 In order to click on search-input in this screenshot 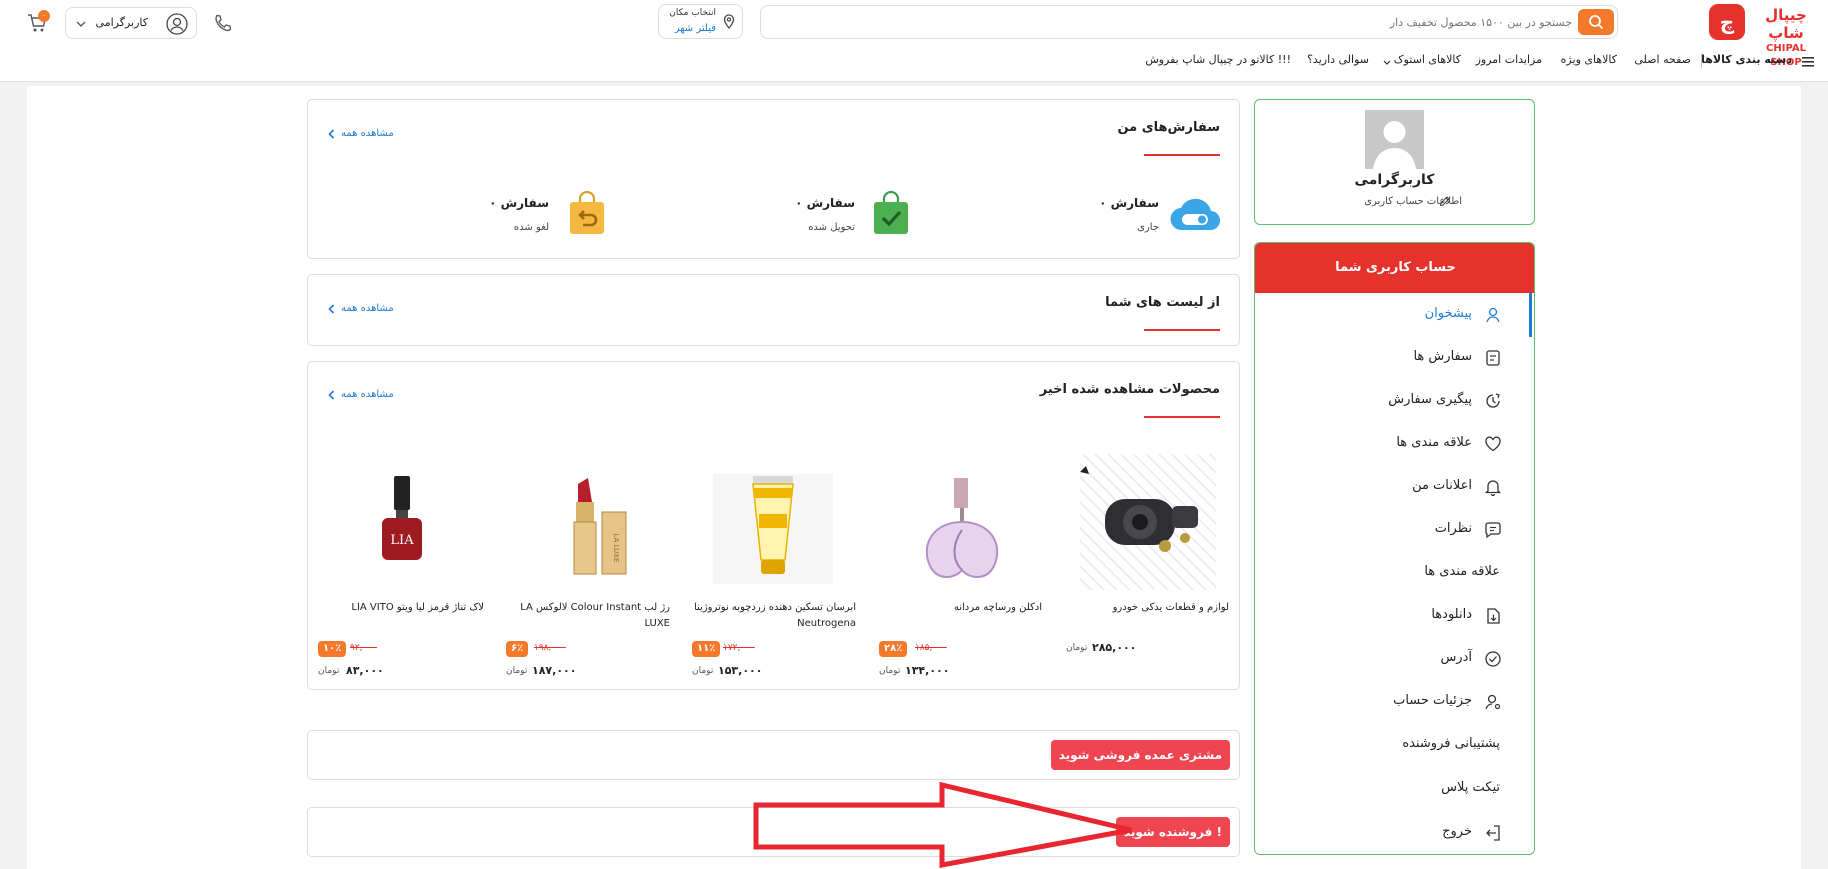, I will do `click(1169, 22)`.